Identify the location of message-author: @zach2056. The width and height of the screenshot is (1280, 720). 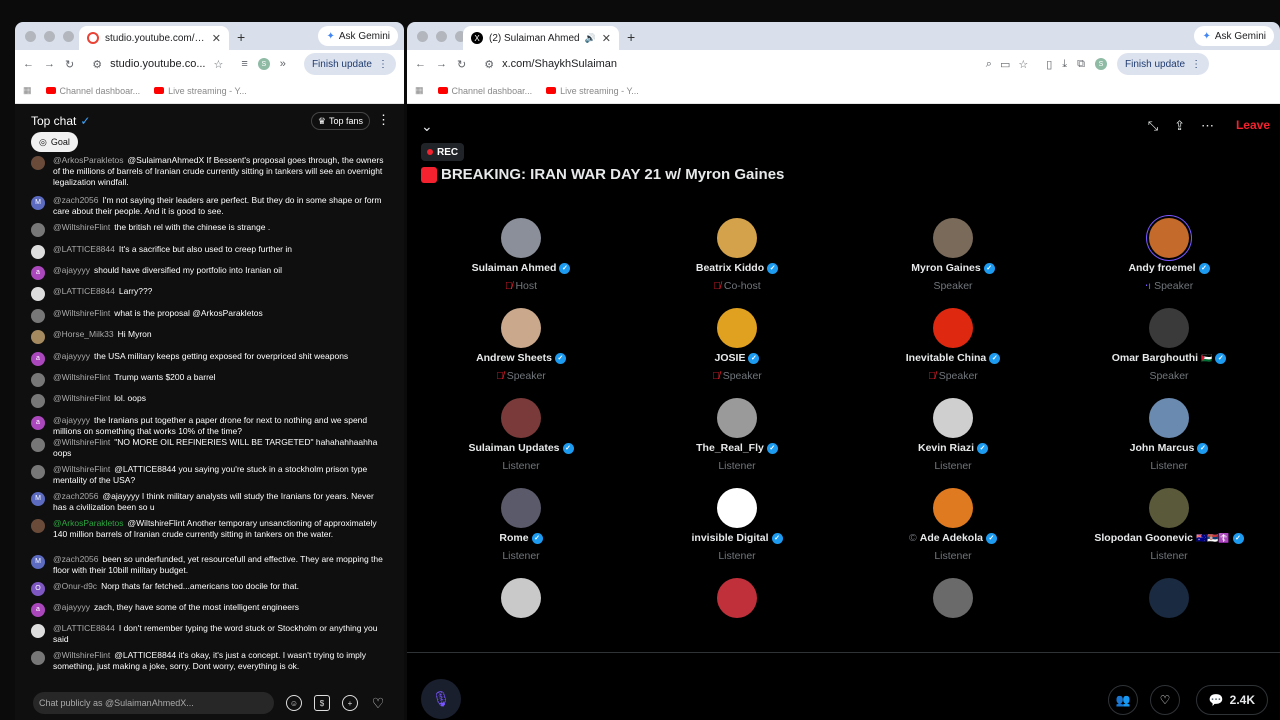
(76, 559).